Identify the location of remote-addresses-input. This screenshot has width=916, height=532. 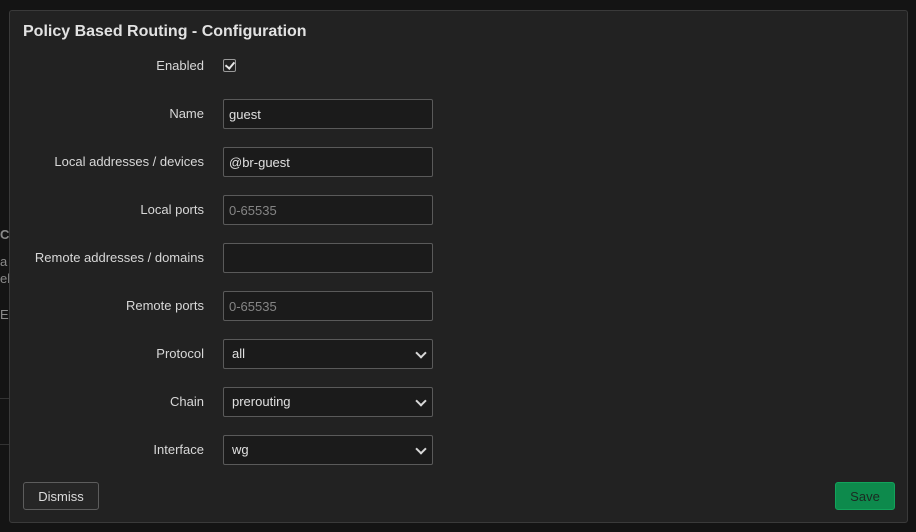
(328, 258).